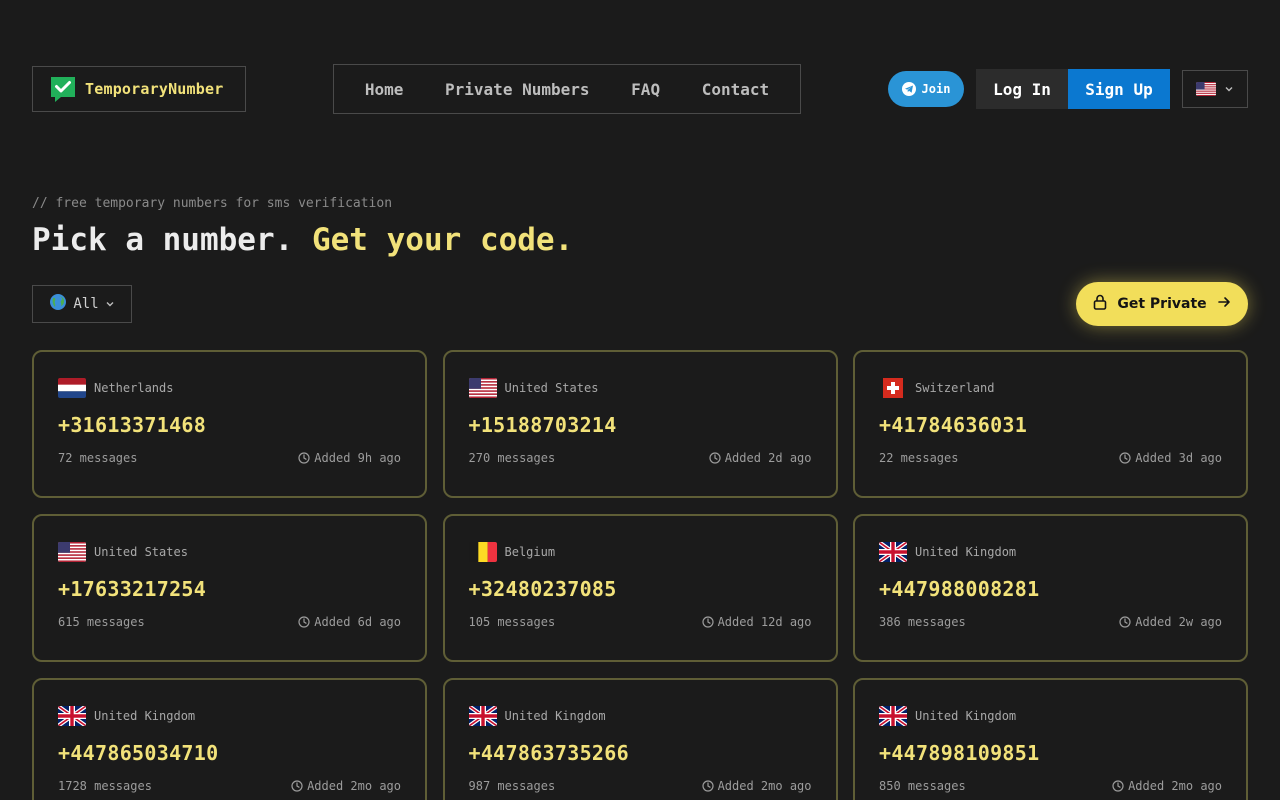  I want to click on logo-text: TemporaryNumber, so click(154, 89).